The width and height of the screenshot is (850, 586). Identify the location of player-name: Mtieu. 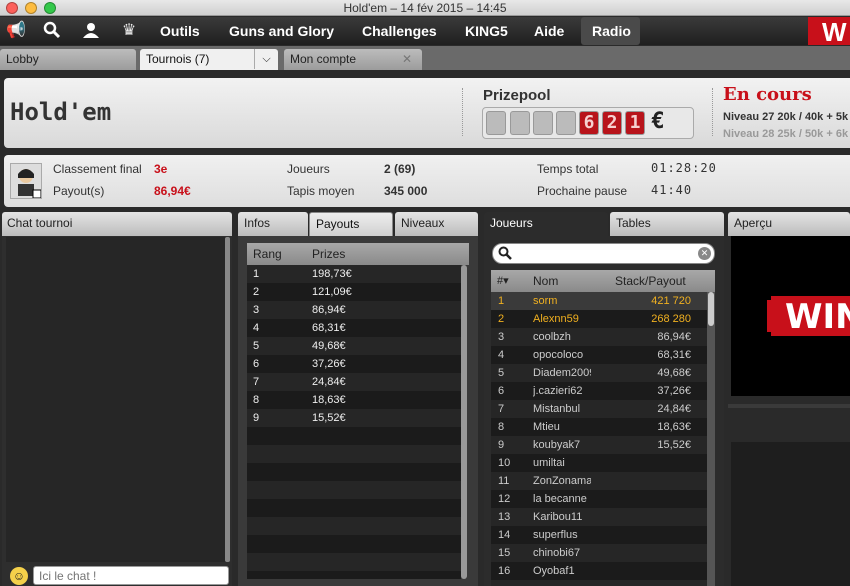
(546, 427).